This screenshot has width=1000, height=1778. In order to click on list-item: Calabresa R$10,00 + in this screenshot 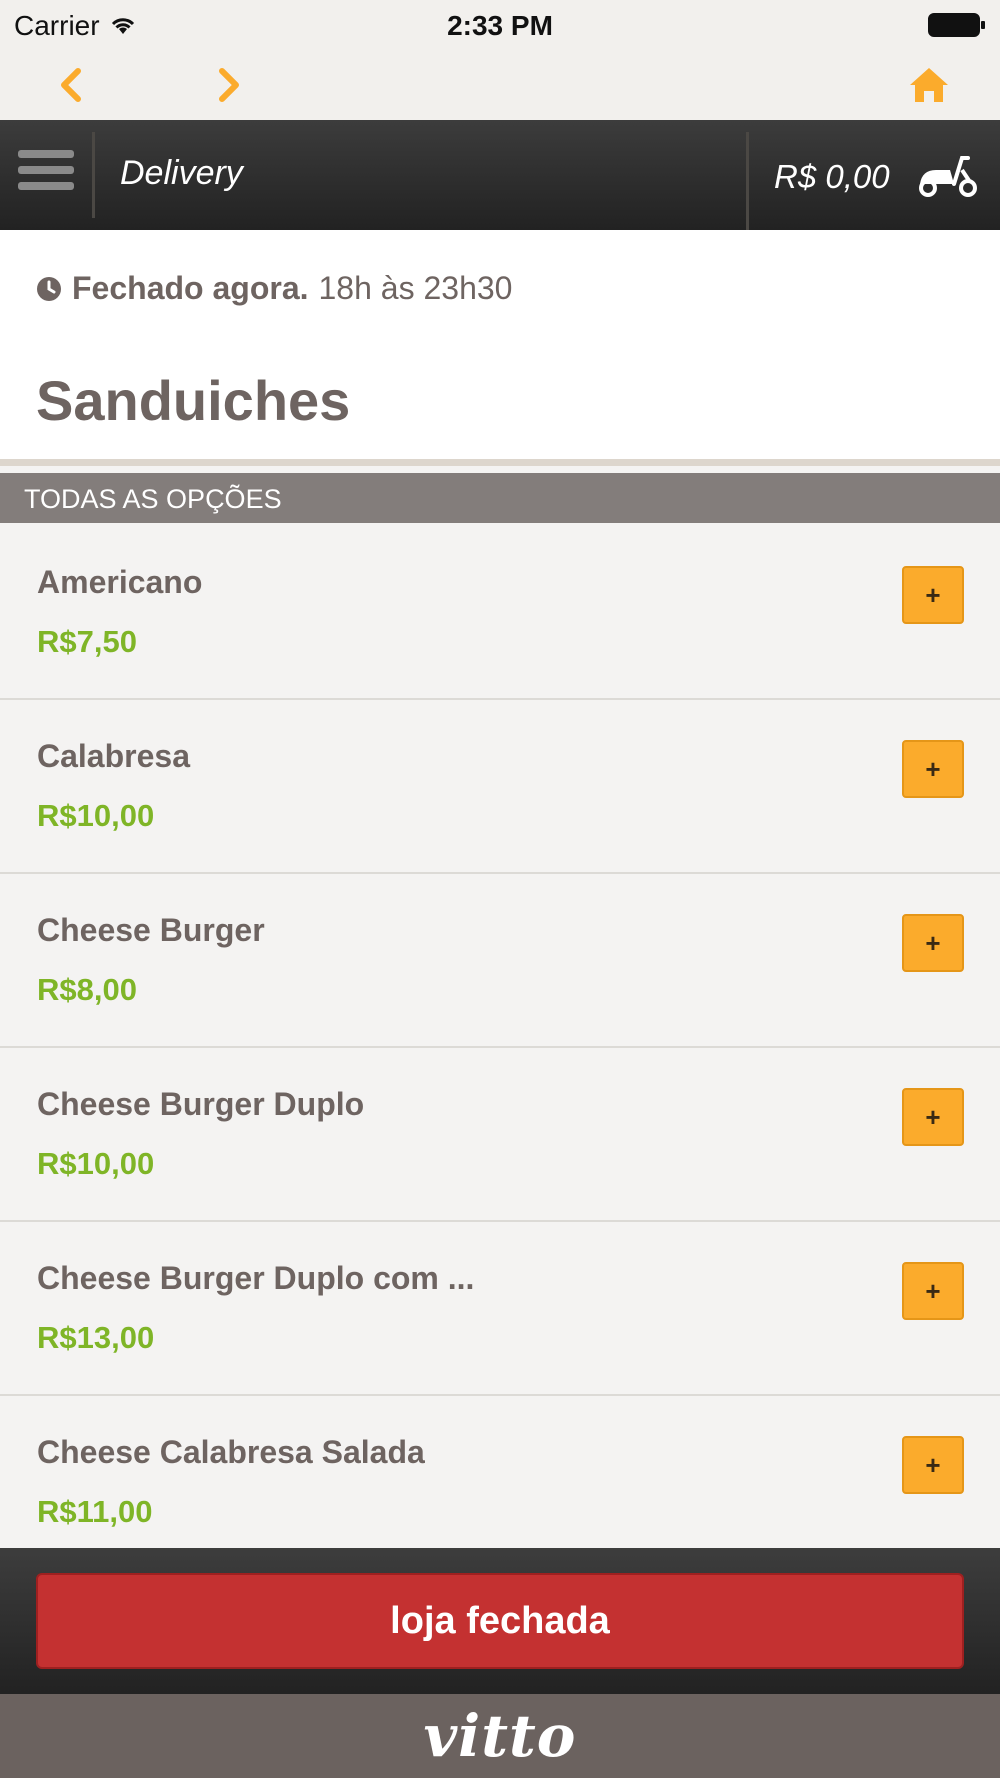, I will do `click(500, 787)`.